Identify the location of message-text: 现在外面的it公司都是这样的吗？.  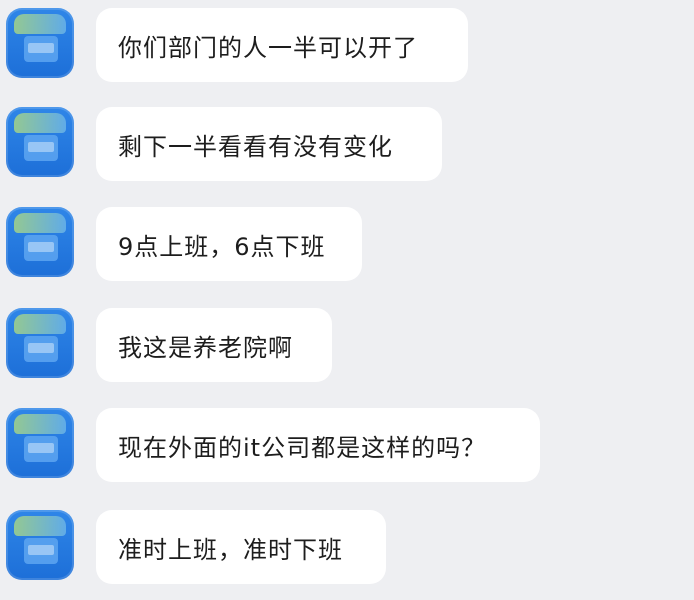
(302, 447).